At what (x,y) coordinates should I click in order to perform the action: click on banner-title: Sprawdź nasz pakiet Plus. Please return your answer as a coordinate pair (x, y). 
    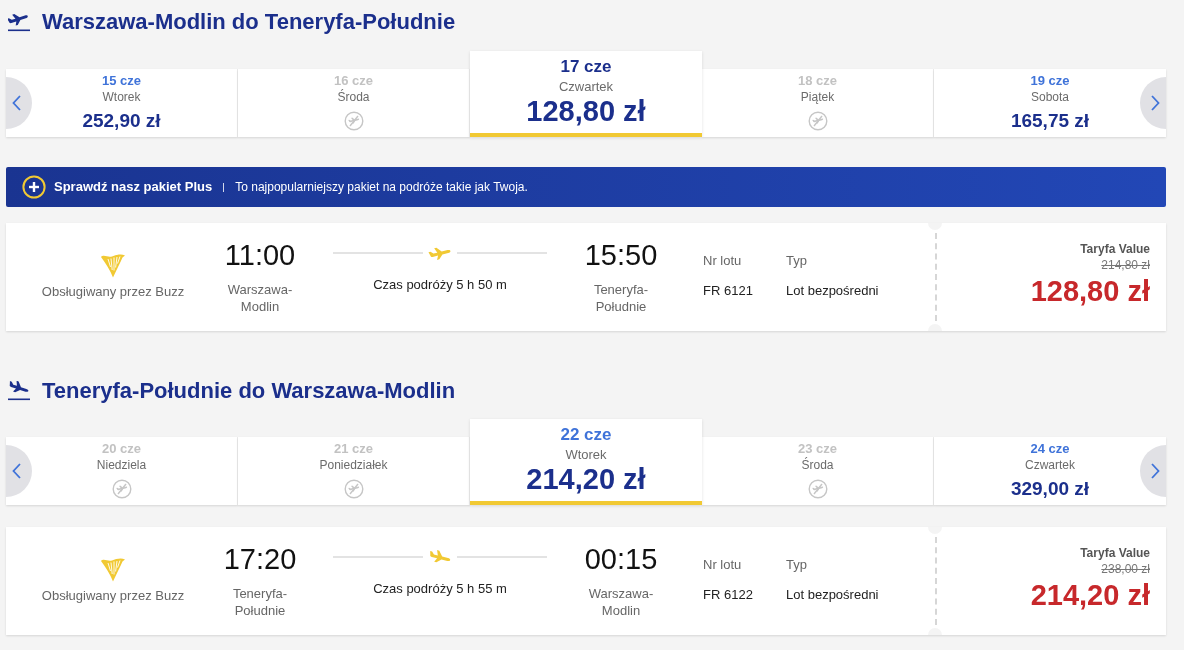
    Looking at the image, I should click on (133, 187).